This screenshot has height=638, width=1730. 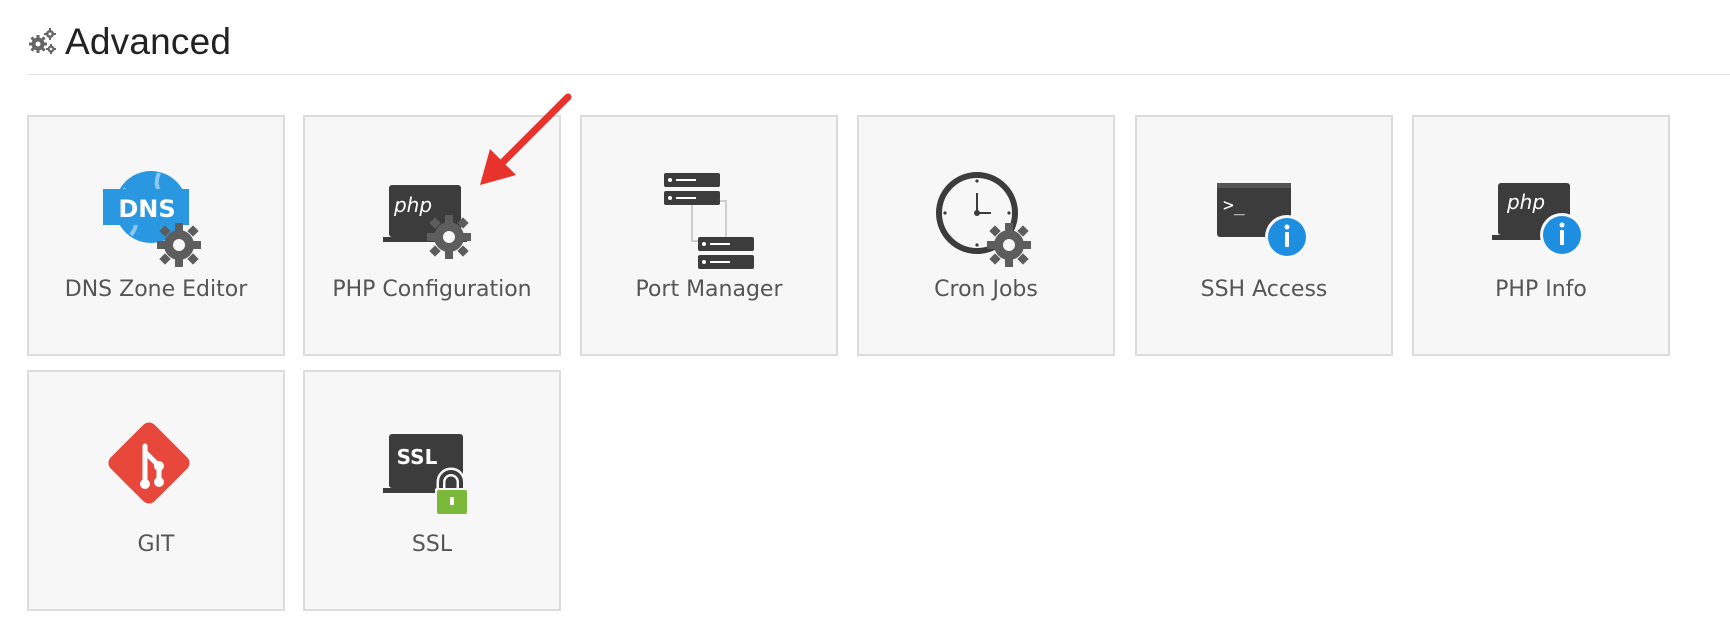 What do you see at coordinates (417, 457) in the screenshot?
I see `ssl-text: SSL` at bounding box center [417, 457].